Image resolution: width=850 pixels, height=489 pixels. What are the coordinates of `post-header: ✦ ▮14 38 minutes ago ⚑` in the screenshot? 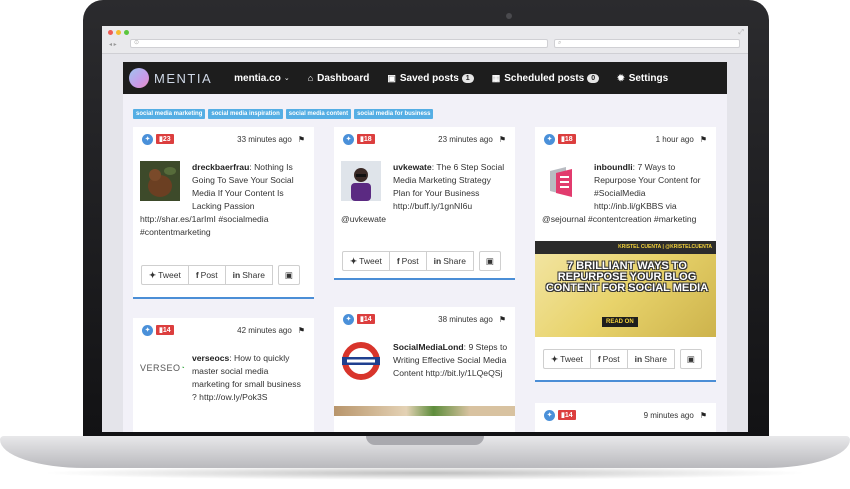 It's located at (424, 319).